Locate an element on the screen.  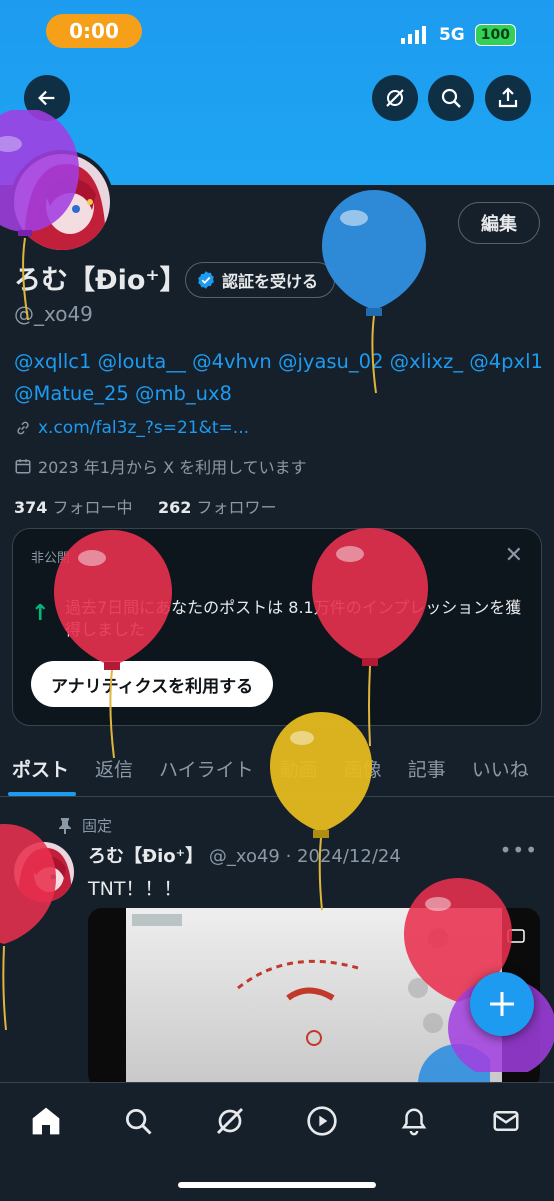
network-type: 5G is located at coordinates (451, 35).